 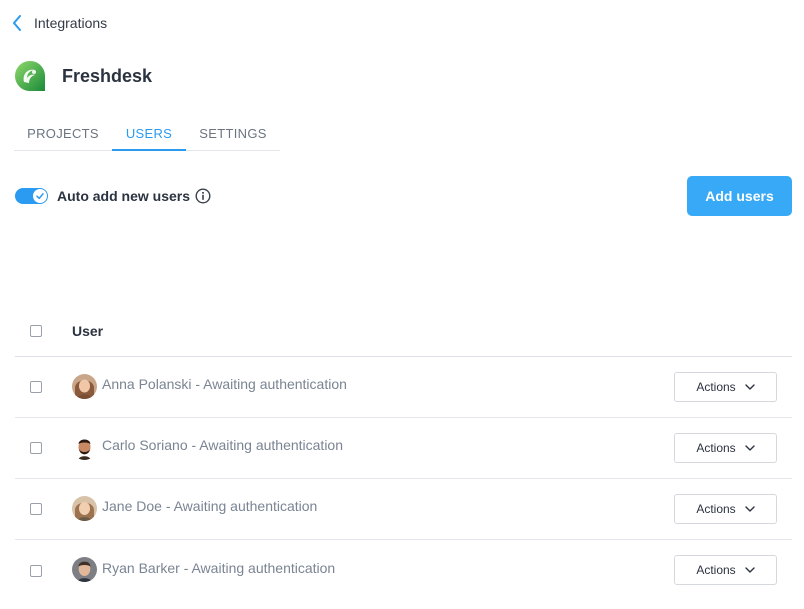 What do you see at coordinates (223, 445) in the screenshot?
I see `user-name: Carlo Soriano - Awaiting authentication` at bounding box center [223, 445].